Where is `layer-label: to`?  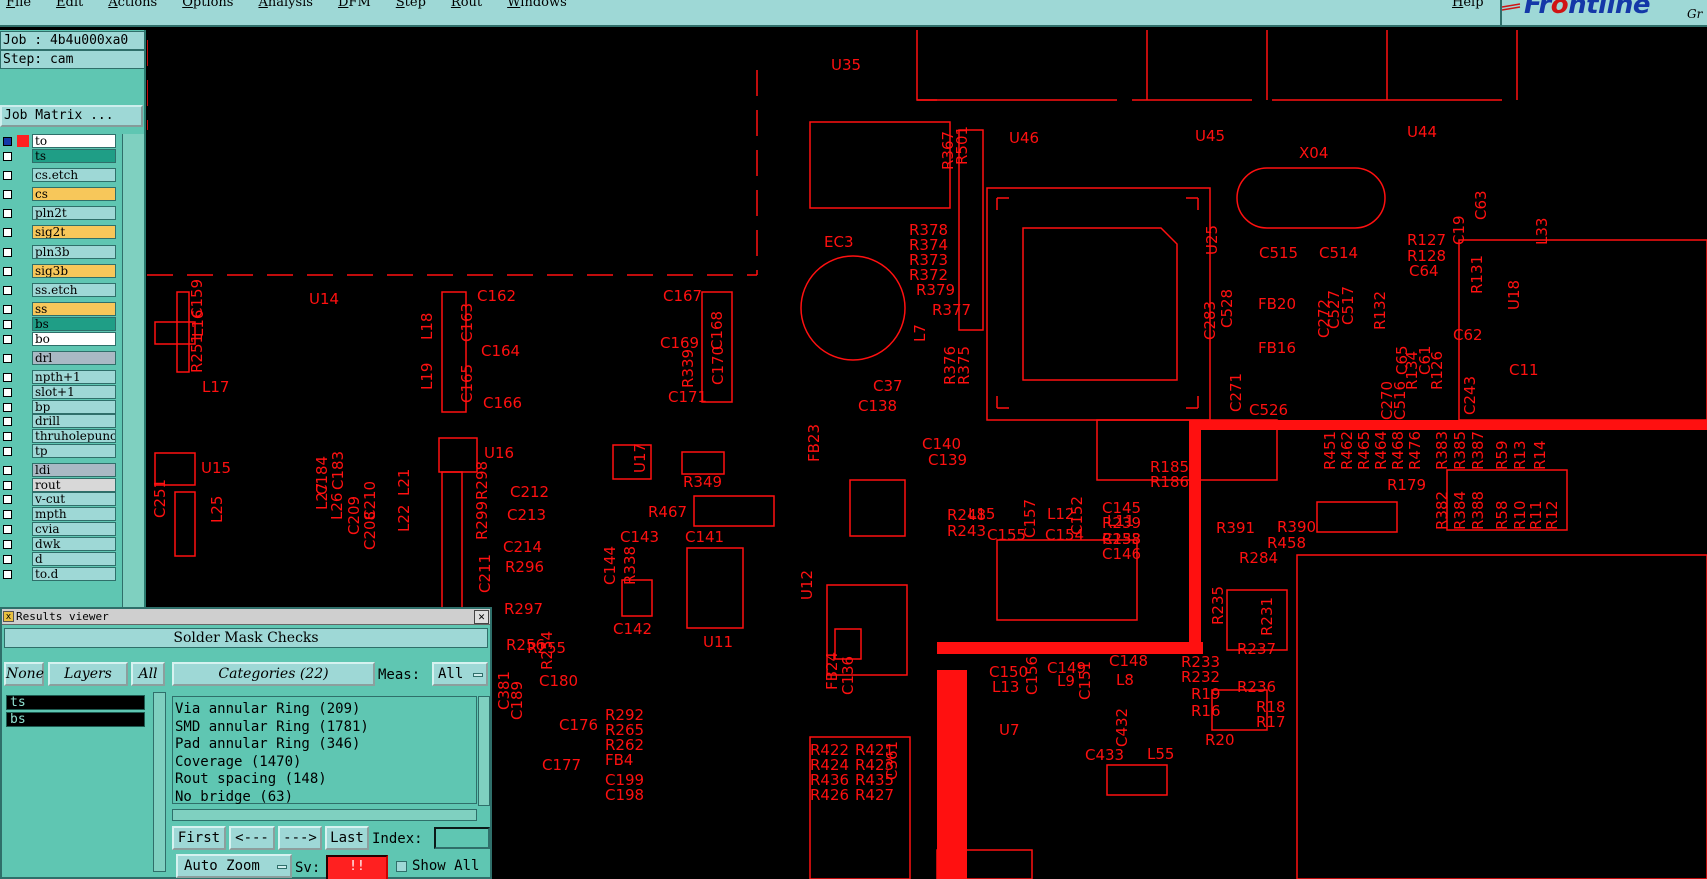 layer-label: to is located at coordinates (74, 141).